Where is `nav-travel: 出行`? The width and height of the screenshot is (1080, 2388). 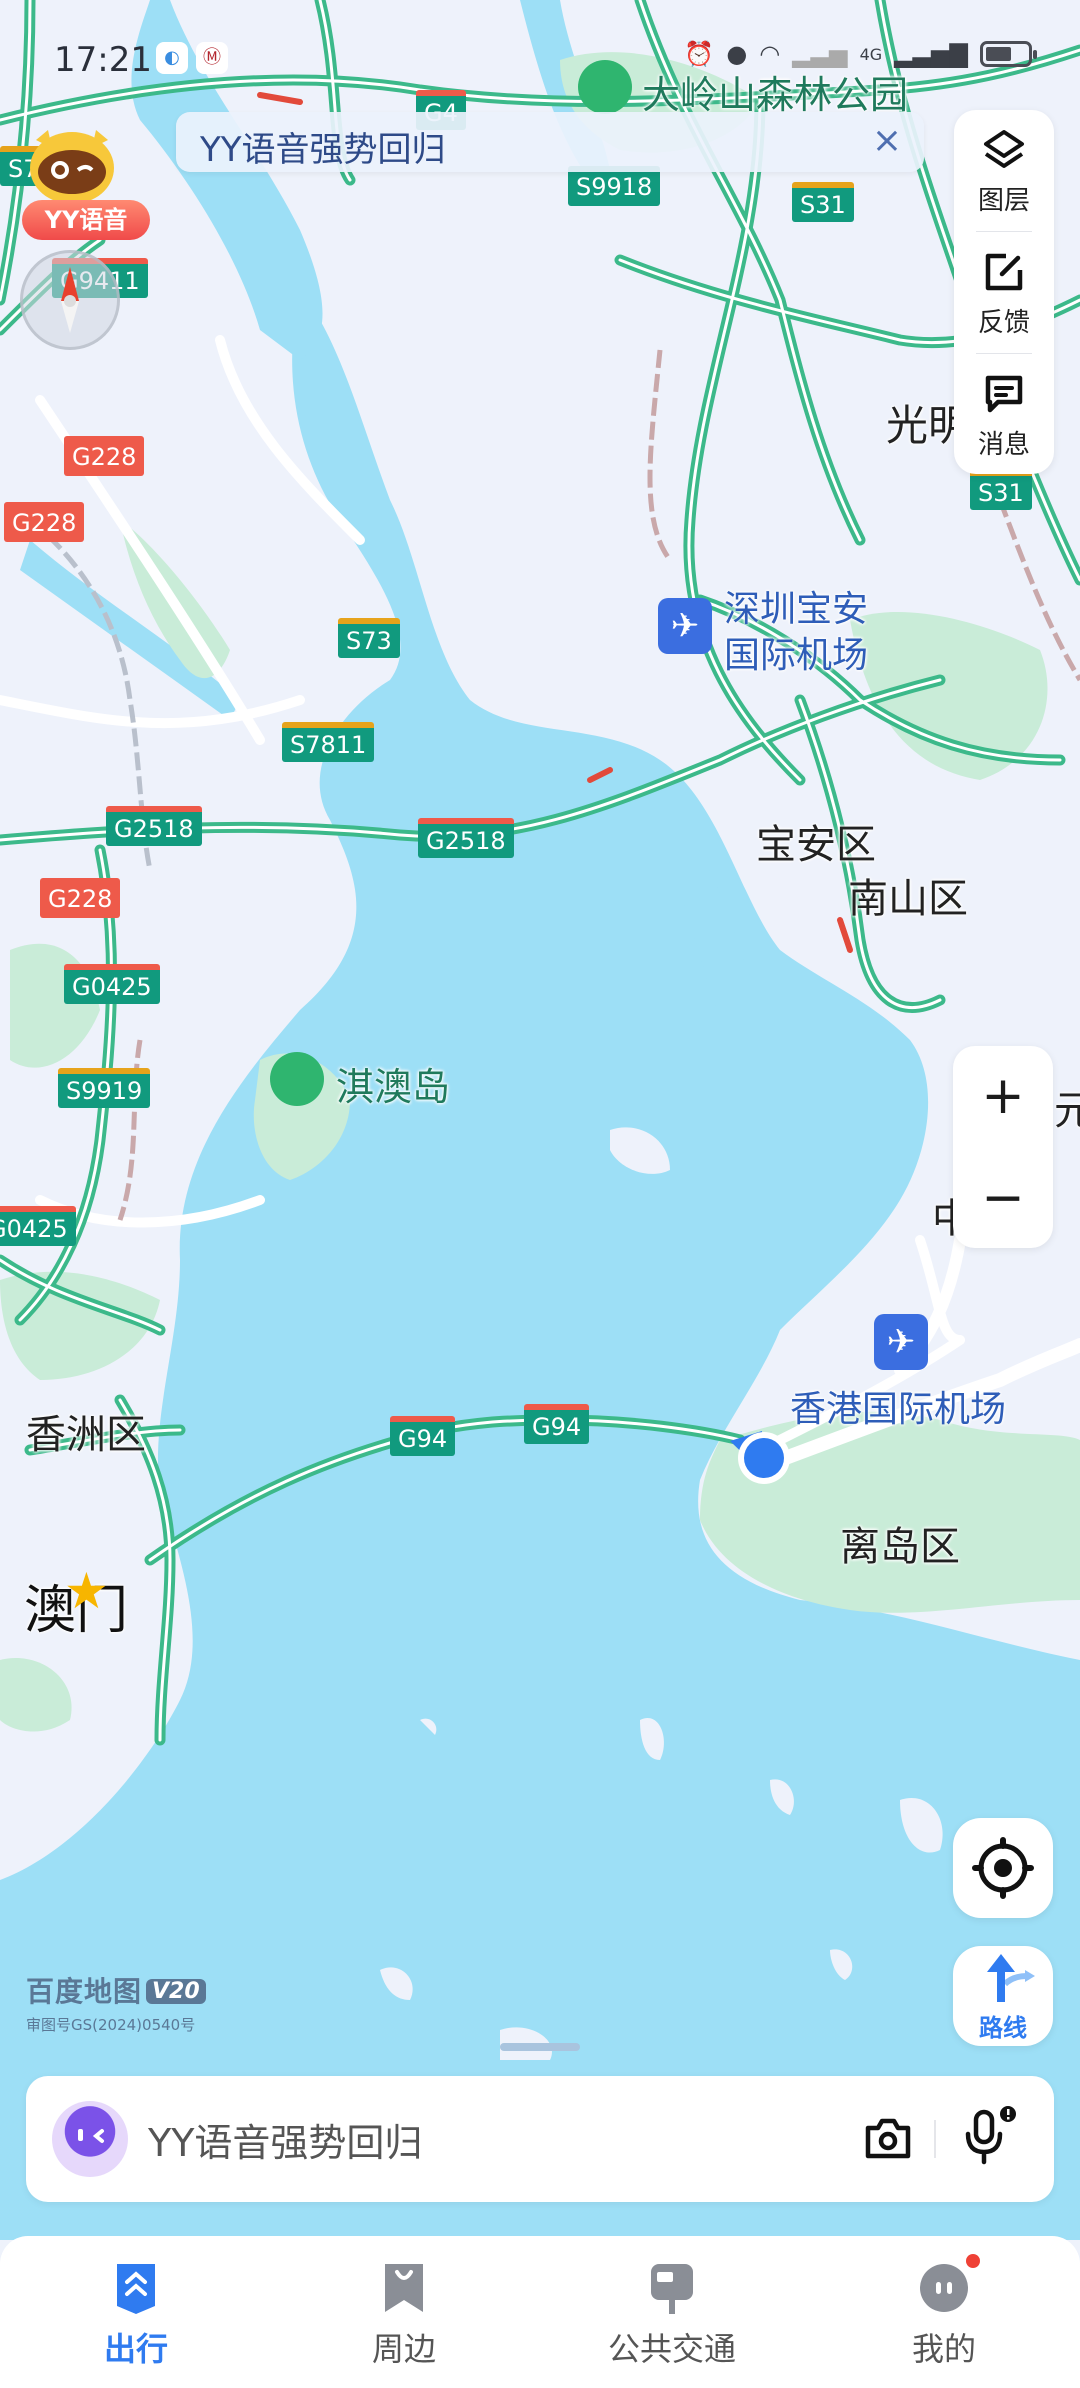 nav-travel: 出行 is located at coordinates (136, 2315).